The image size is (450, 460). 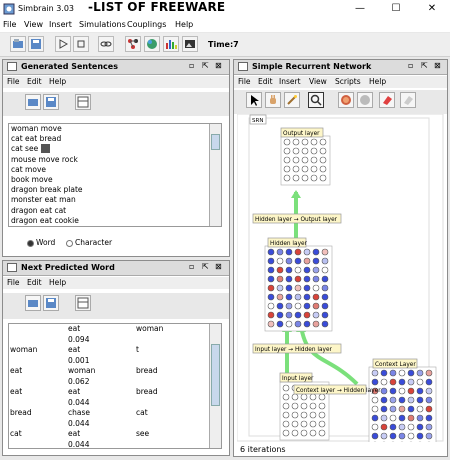 What do you see at coordinates (18, 44) in the screenshot?
I see `open-workspace-button` at bounding box center [18, 44].